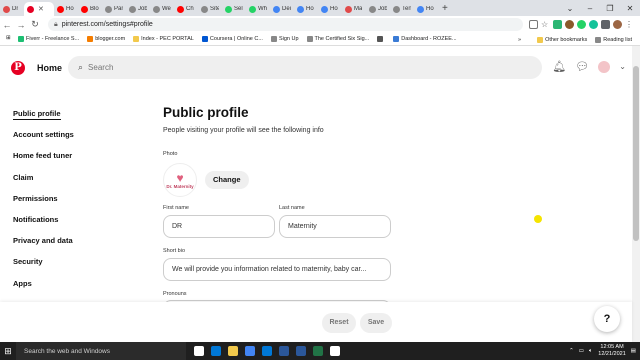 Image resolution: width=640 pixels, height=360 pixels. What do you see at coordinates (56, 24) in the screenshot?
I see `lock-icon: 🔒︎` at bounding box center [56, 24].